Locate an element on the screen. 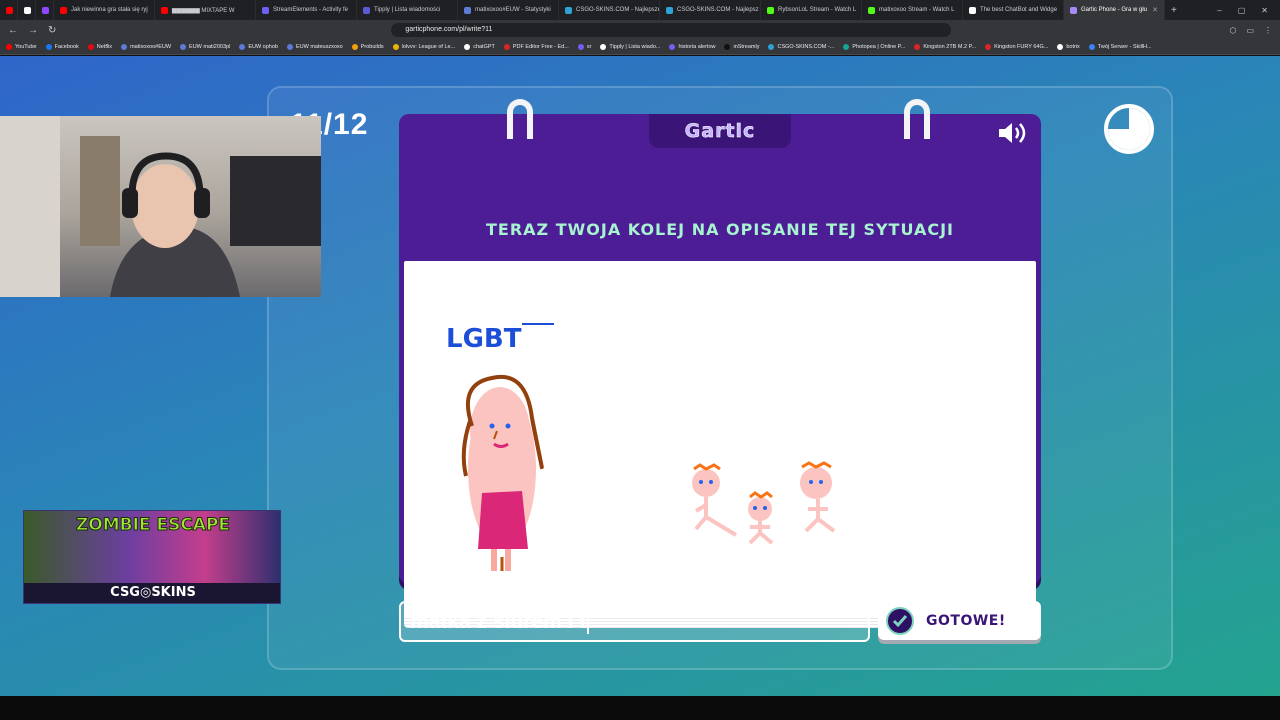  bookmark-item: EUW ophob is located at coordinates (258, 47).